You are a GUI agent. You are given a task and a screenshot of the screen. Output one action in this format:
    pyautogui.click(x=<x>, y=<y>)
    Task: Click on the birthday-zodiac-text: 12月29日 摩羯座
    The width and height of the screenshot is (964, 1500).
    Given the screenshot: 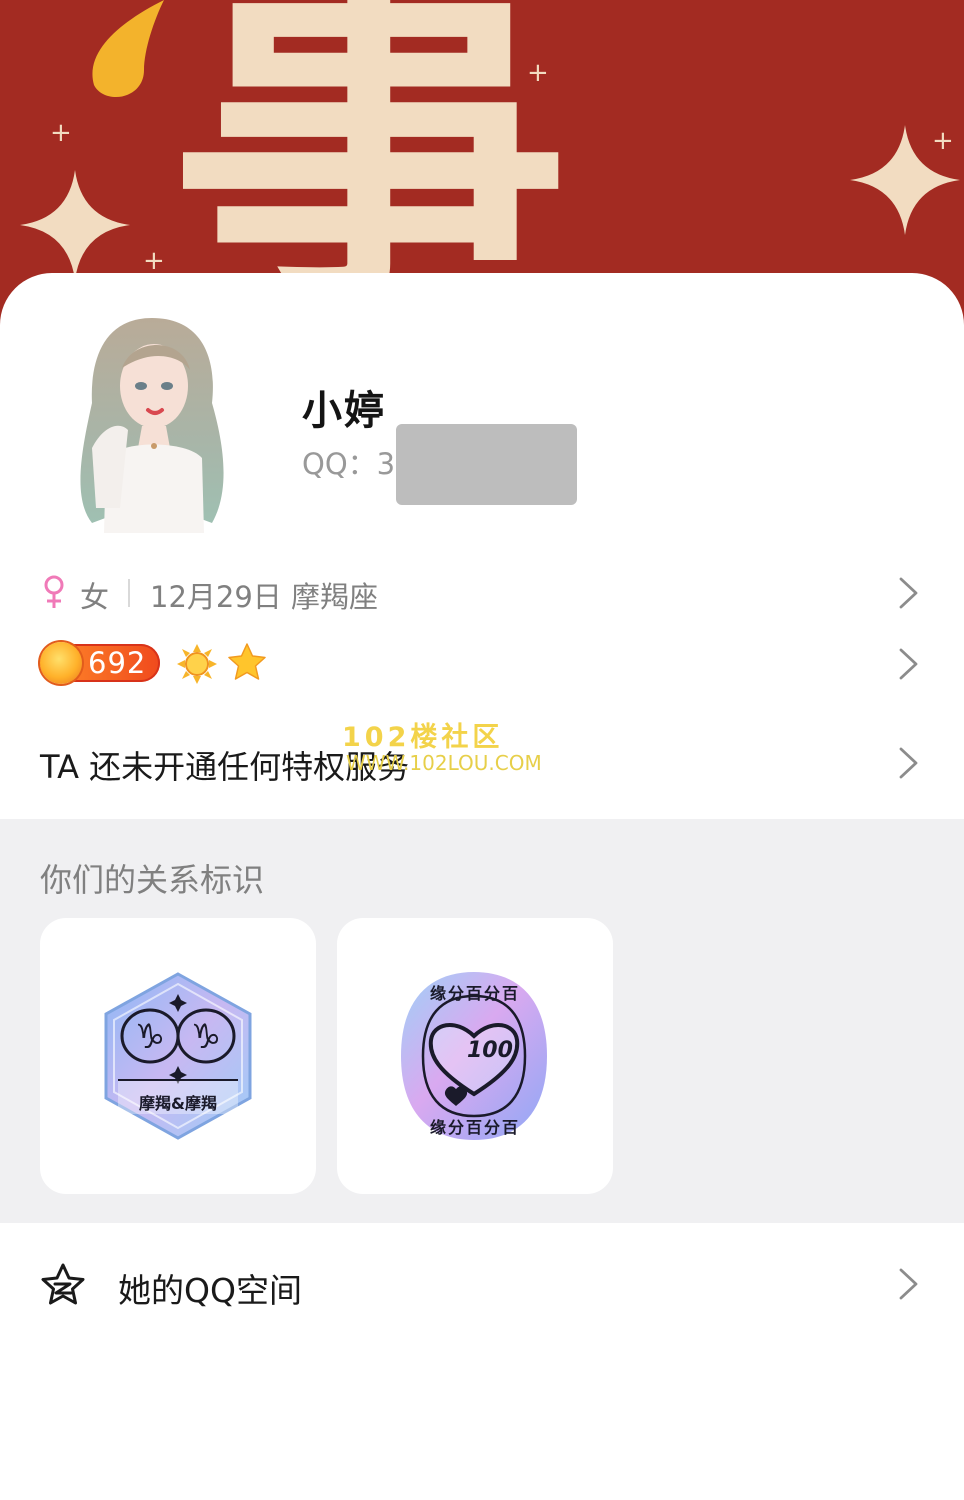 What is the action you would take?
    pyautogui.click(x=264, y=595)
    